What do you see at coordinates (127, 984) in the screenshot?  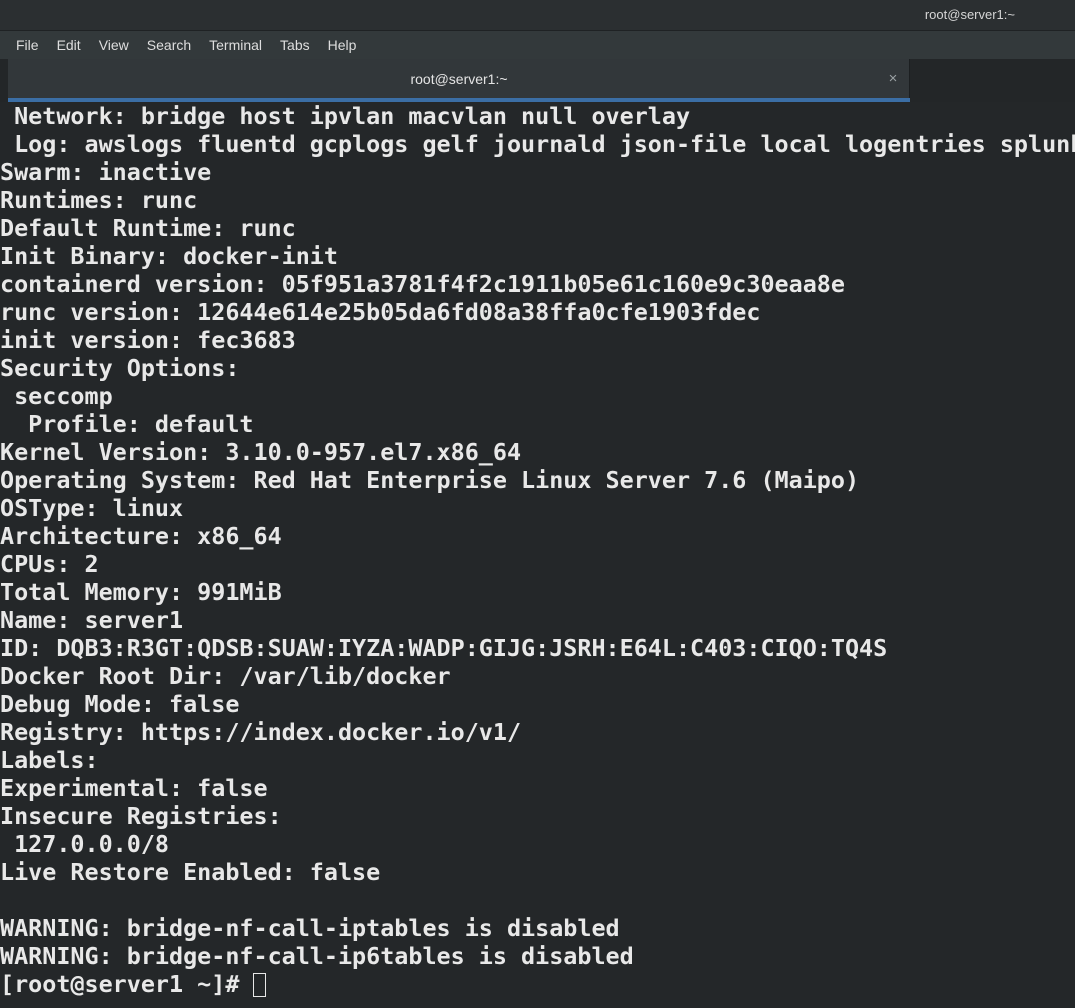 I see `shell-prompt: [root@server1 ~]#` at bounding box center [127, 984].